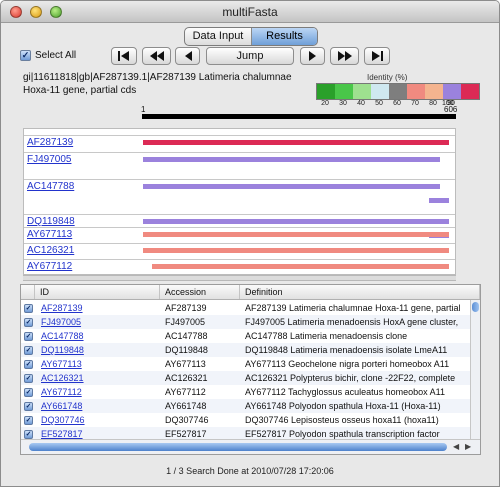 The image size is (500, 487). I want to click on next-button, so click(312, 56).